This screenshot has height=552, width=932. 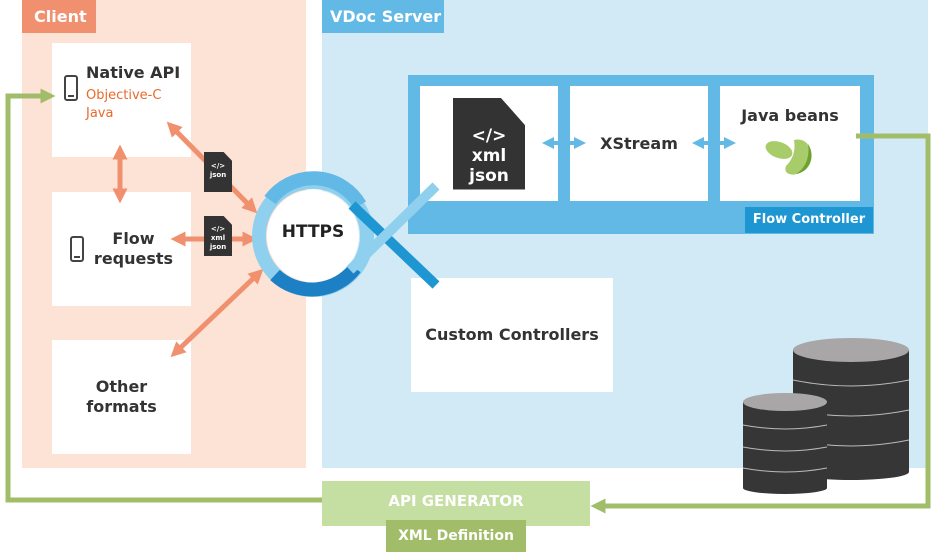 I want to click on xml-json-document-icon: </> xml json, so click(x=218, y=236).